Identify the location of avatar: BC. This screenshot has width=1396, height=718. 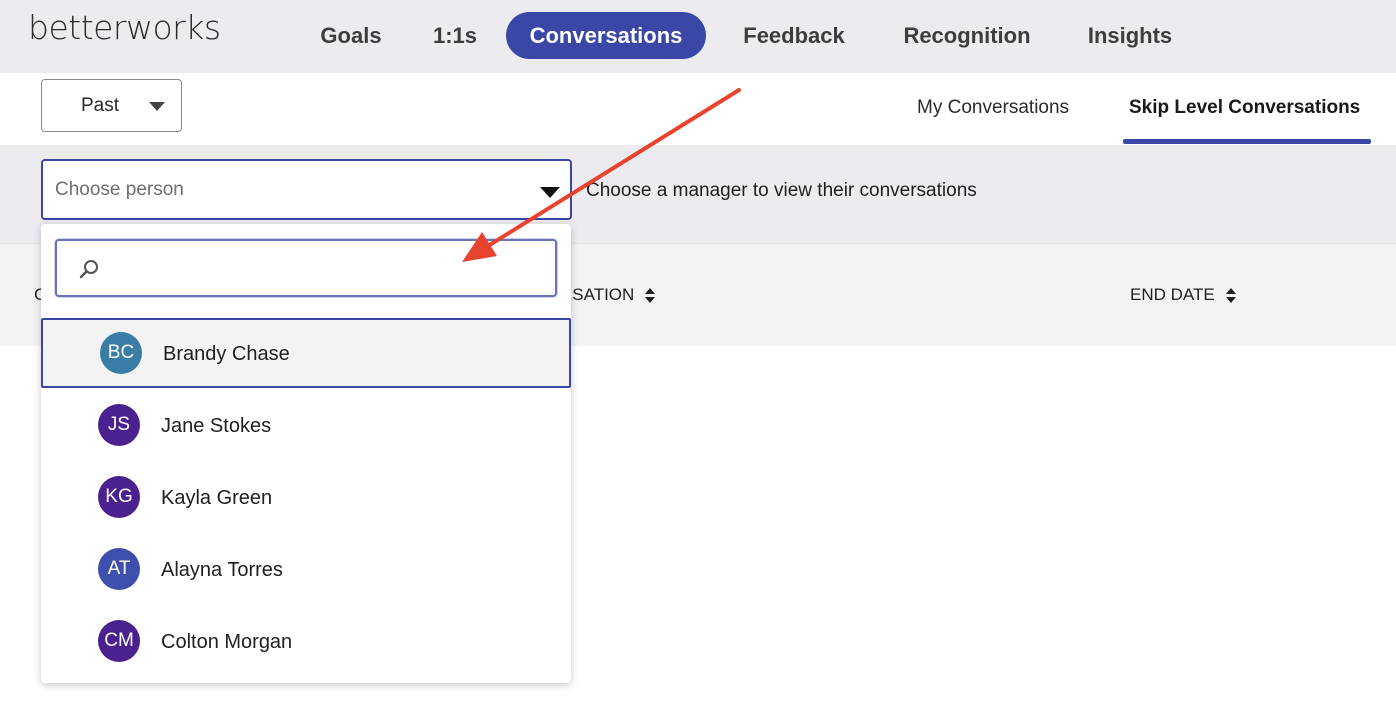
(121, 353).